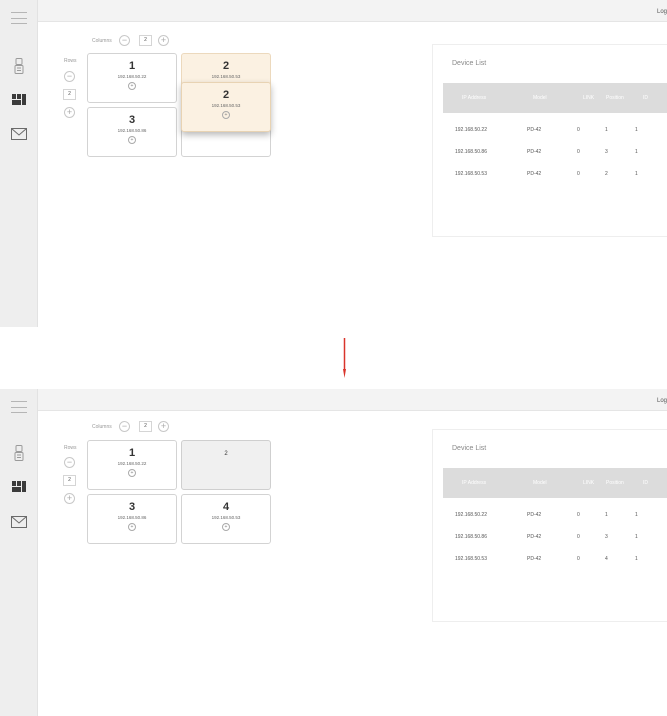  I want to click on row-position: 2, so click(606, 174).